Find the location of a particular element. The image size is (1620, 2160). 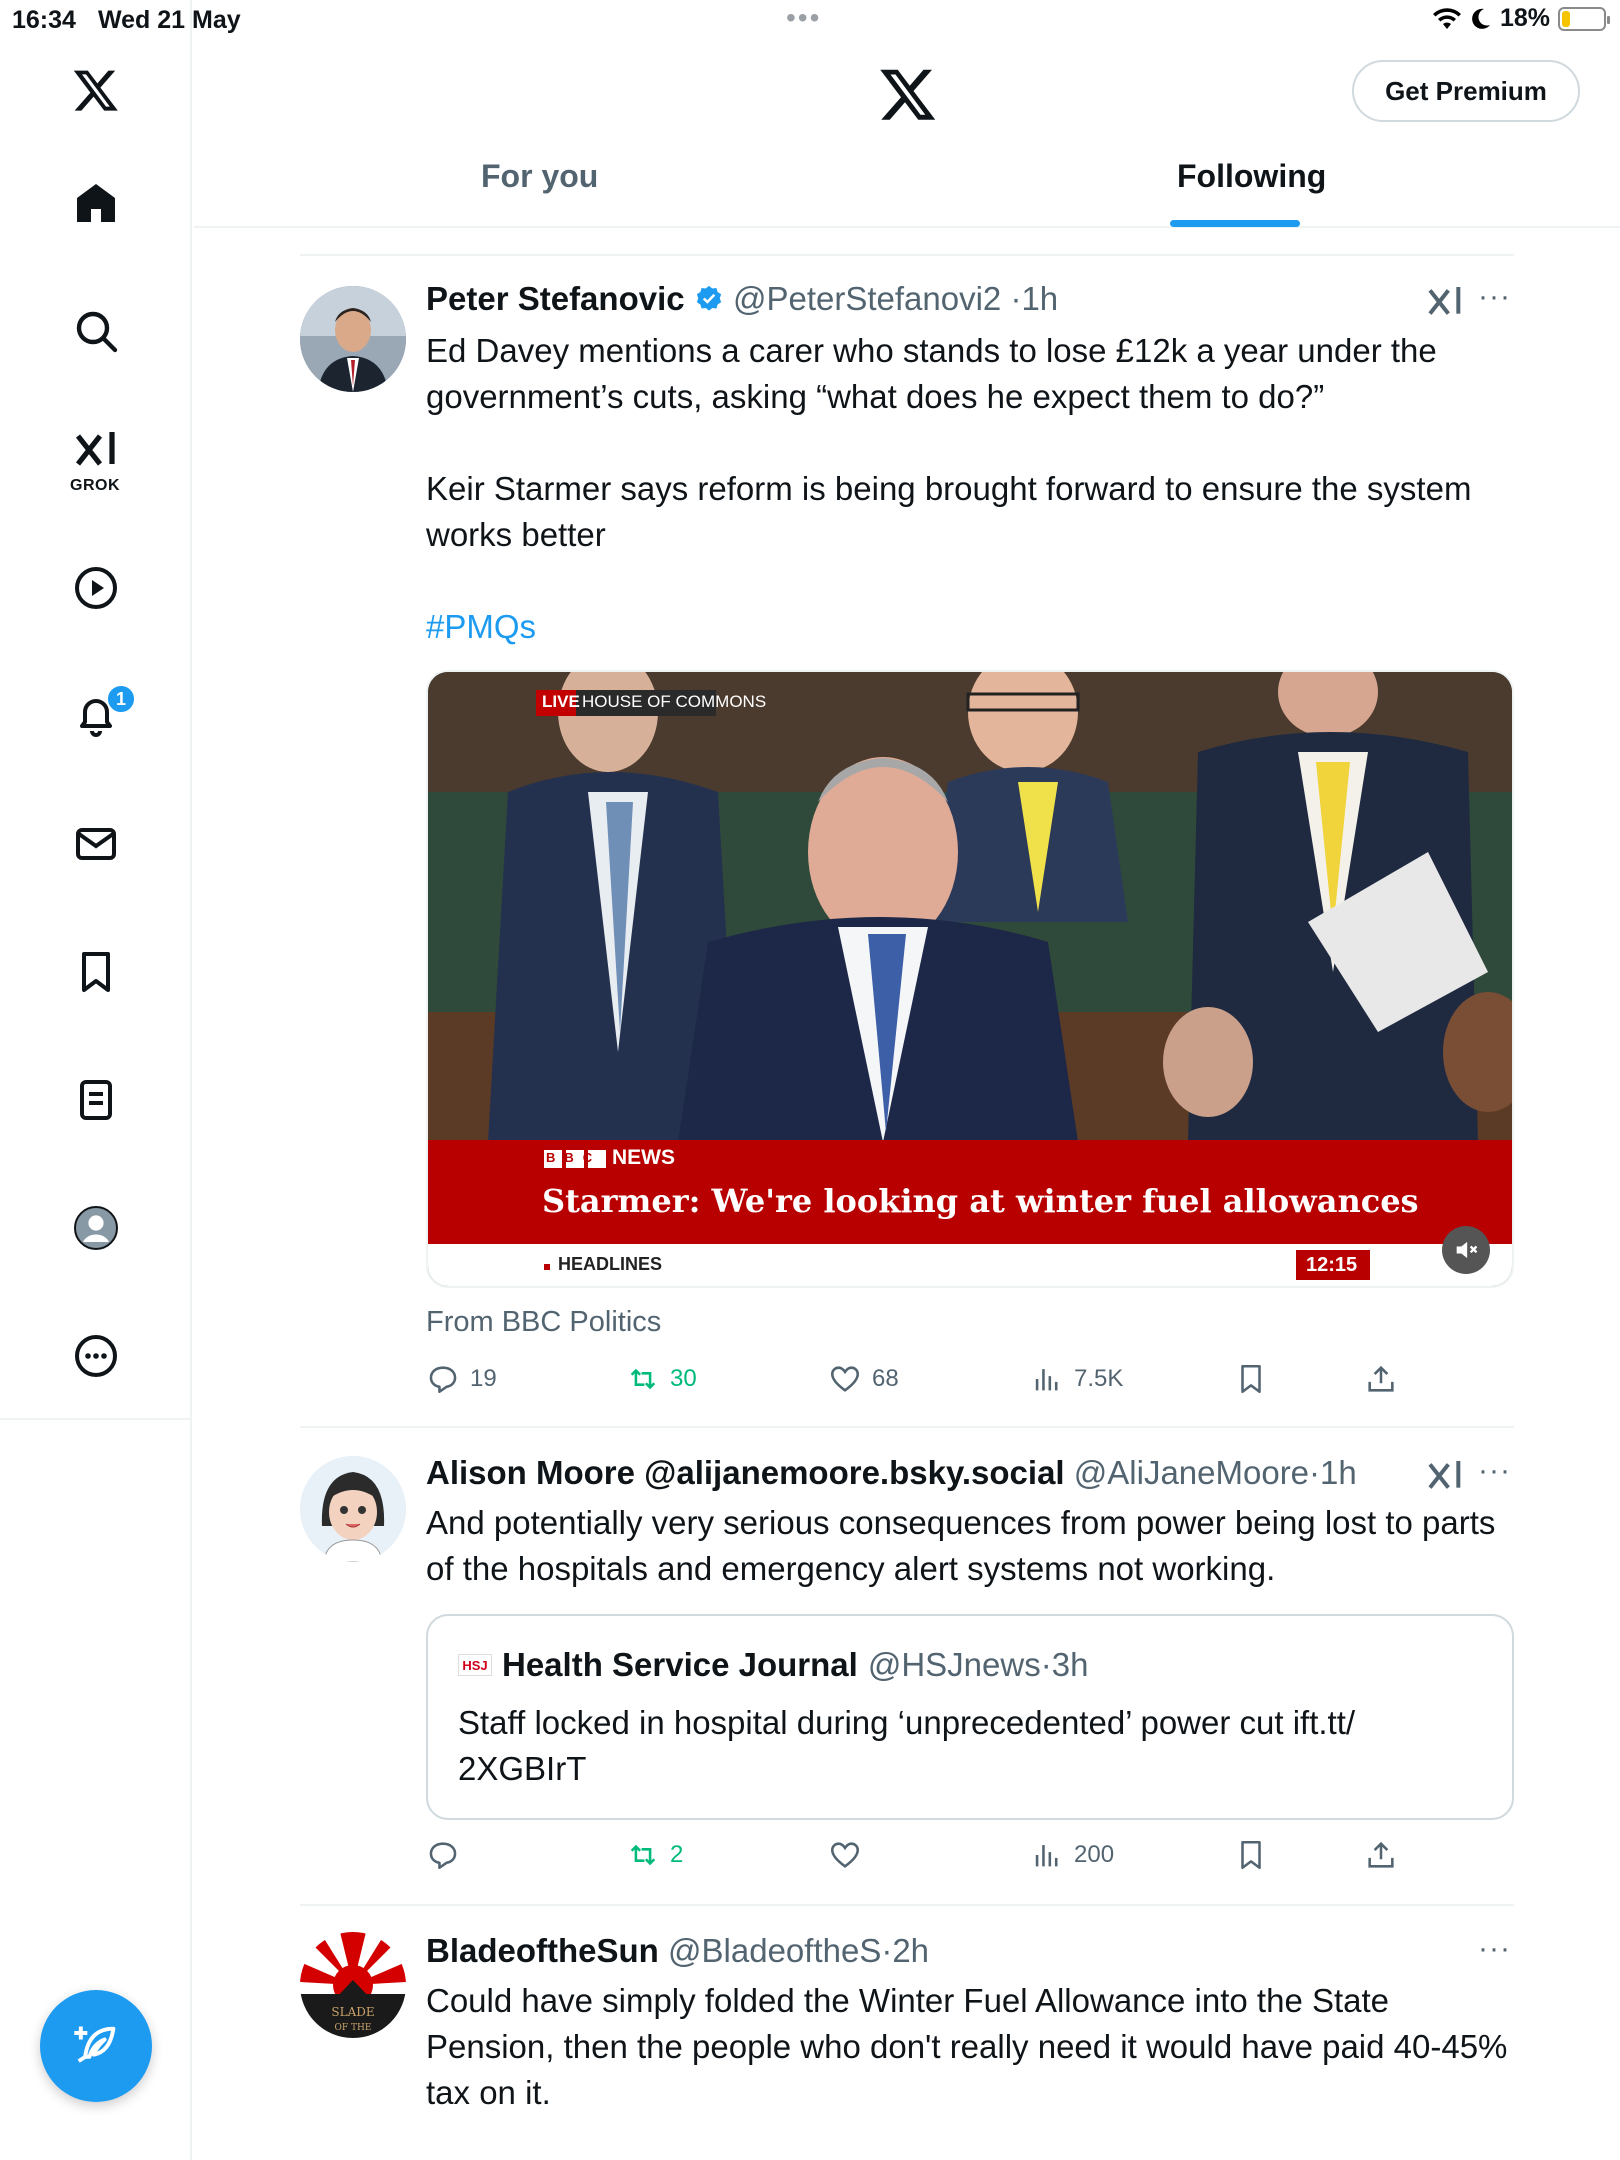

status-bar: 16:34 Wed 21 May ••• 18% is located at coordinates (810, 20).